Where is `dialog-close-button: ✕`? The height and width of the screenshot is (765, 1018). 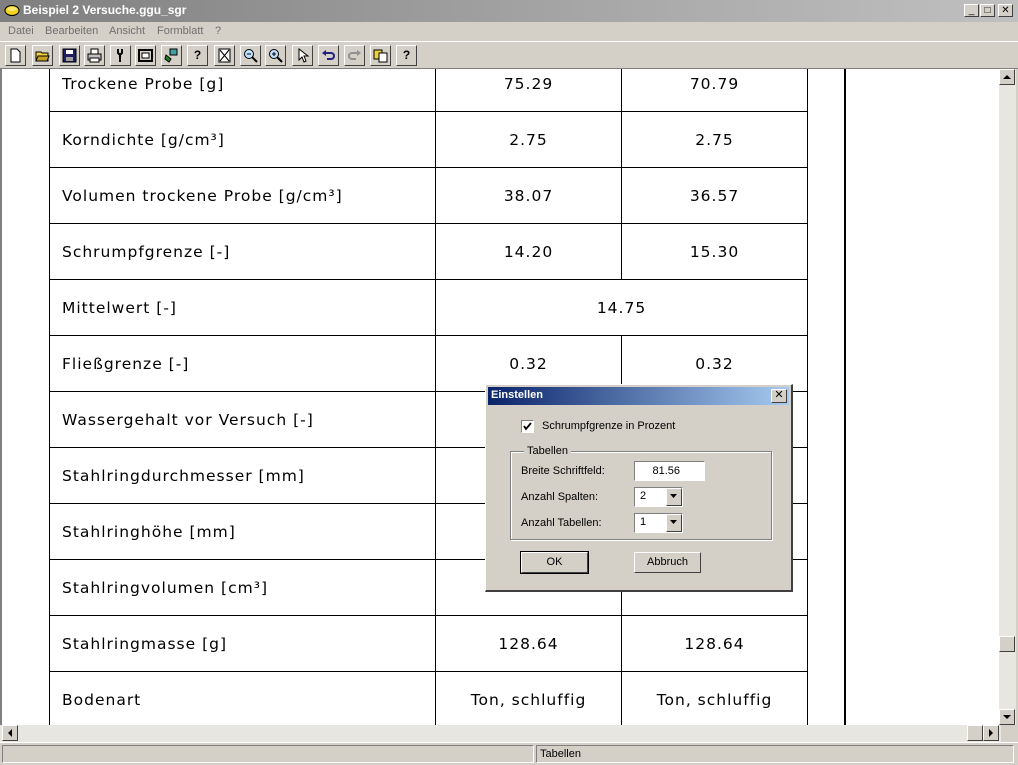 dialog-close-button: ✕ is located at coordinates (779, 396).